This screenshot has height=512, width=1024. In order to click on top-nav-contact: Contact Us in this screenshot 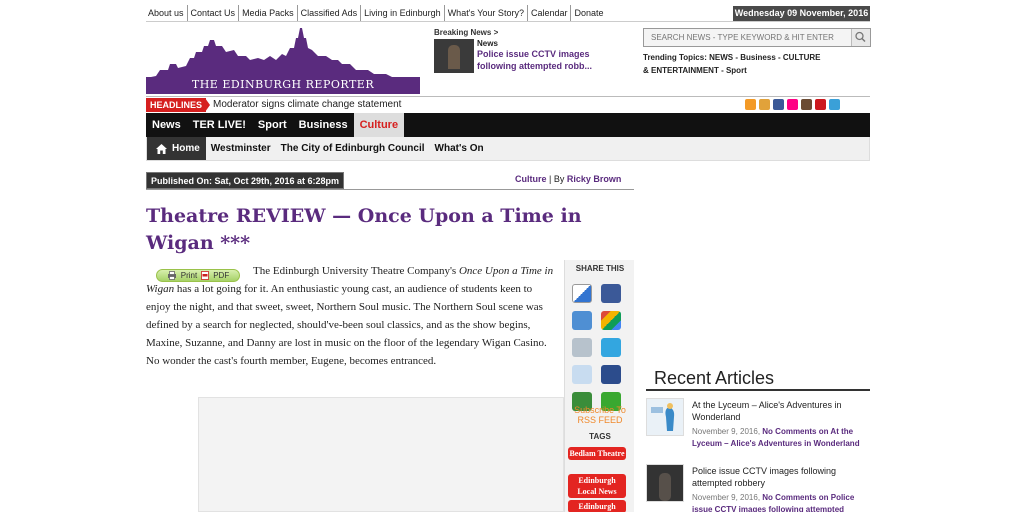, I will do `click(214, 13)`.